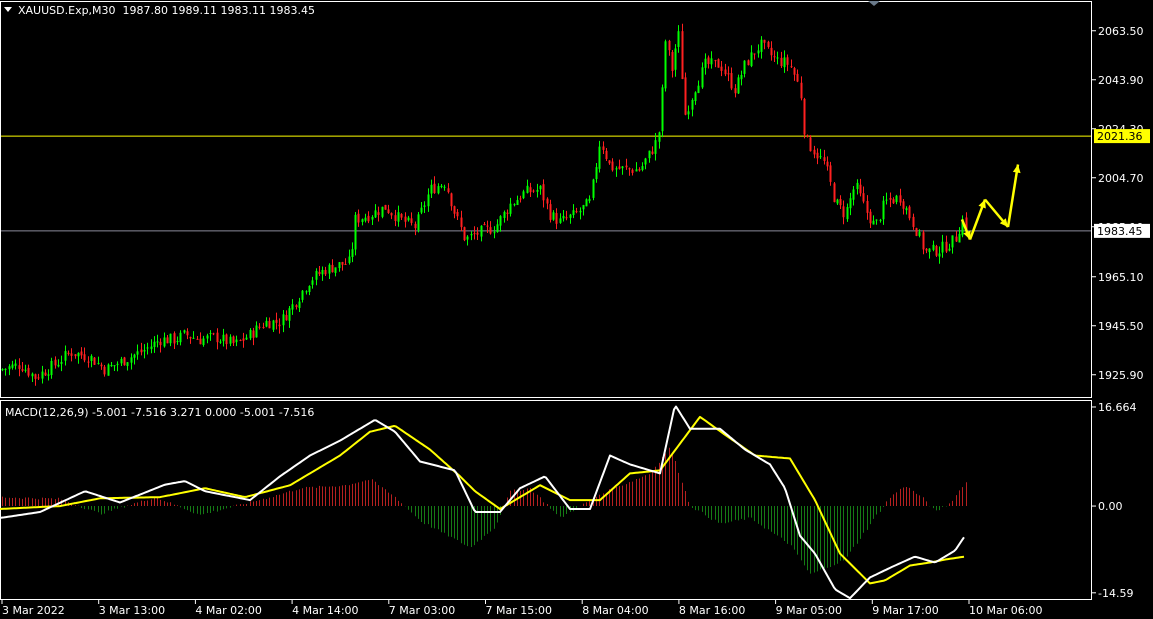 This screenshot has height=619, width=1153. What do you see at coordinates (1120, 136) in the screenshot?
I see `resistance-price-label: 2021.36` at bounding box center [1120, 136].